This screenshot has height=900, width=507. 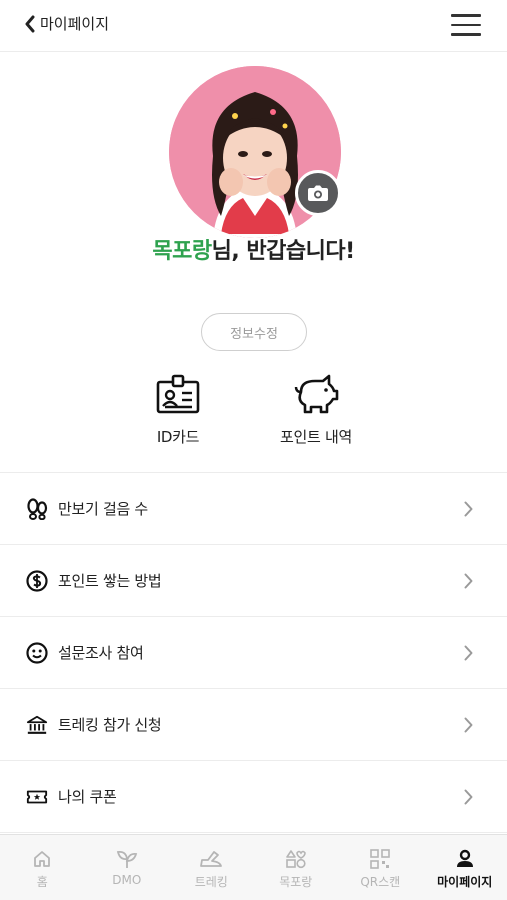 I want to click on menu-item-label: 설문조사 참여, so click(x=101, y=653).